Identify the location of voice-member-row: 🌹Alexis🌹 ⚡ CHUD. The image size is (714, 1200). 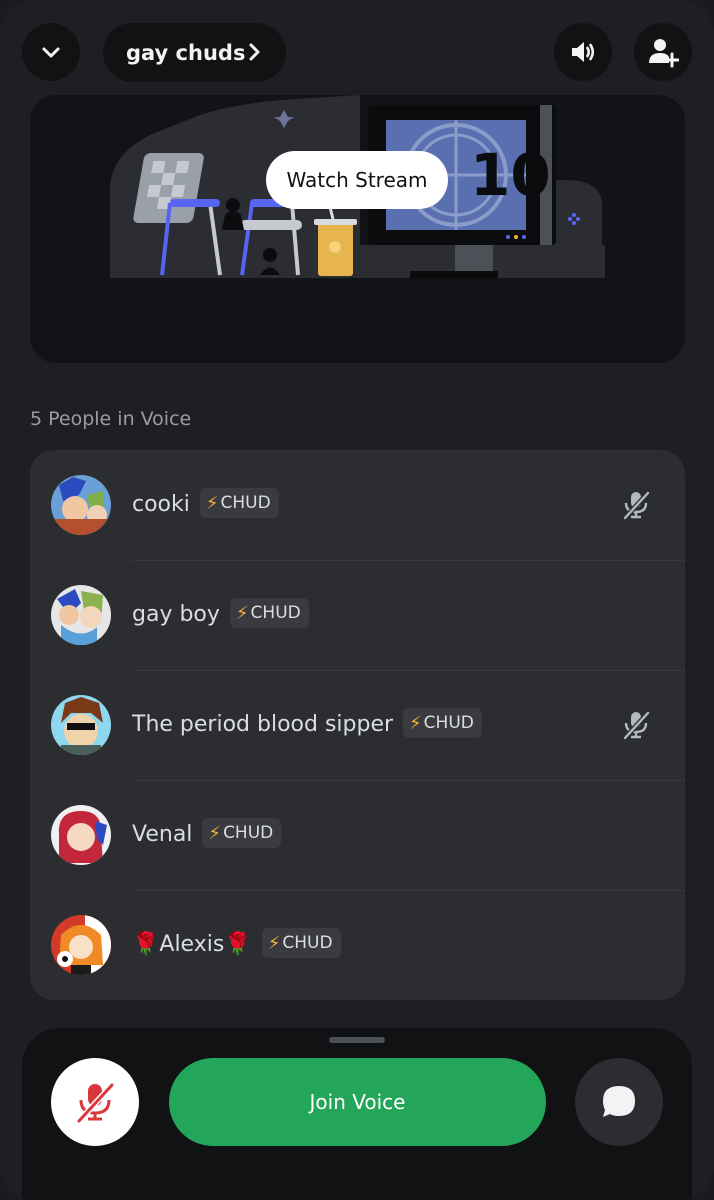
(357, 945).